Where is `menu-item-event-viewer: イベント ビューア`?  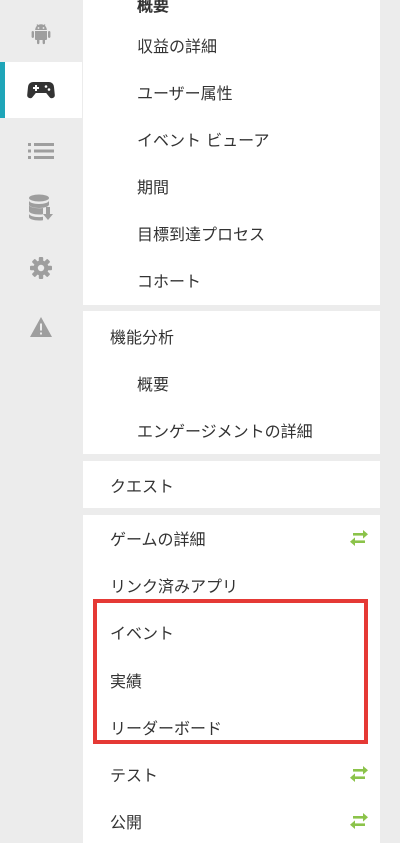
menu-item-event-viewer: イベント ビューア is located at coordinates (231, 139).